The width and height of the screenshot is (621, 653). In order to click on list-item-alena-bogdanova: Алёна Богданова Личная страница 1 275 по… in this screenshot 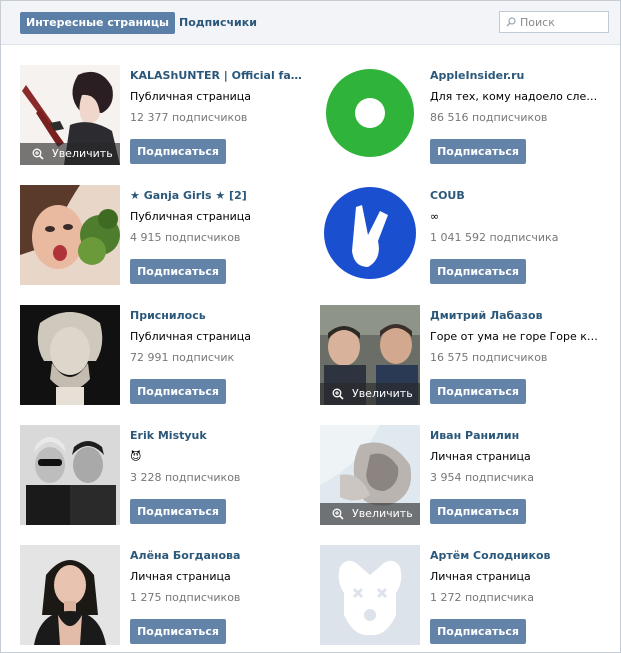, I will do `click(165, 595)`.